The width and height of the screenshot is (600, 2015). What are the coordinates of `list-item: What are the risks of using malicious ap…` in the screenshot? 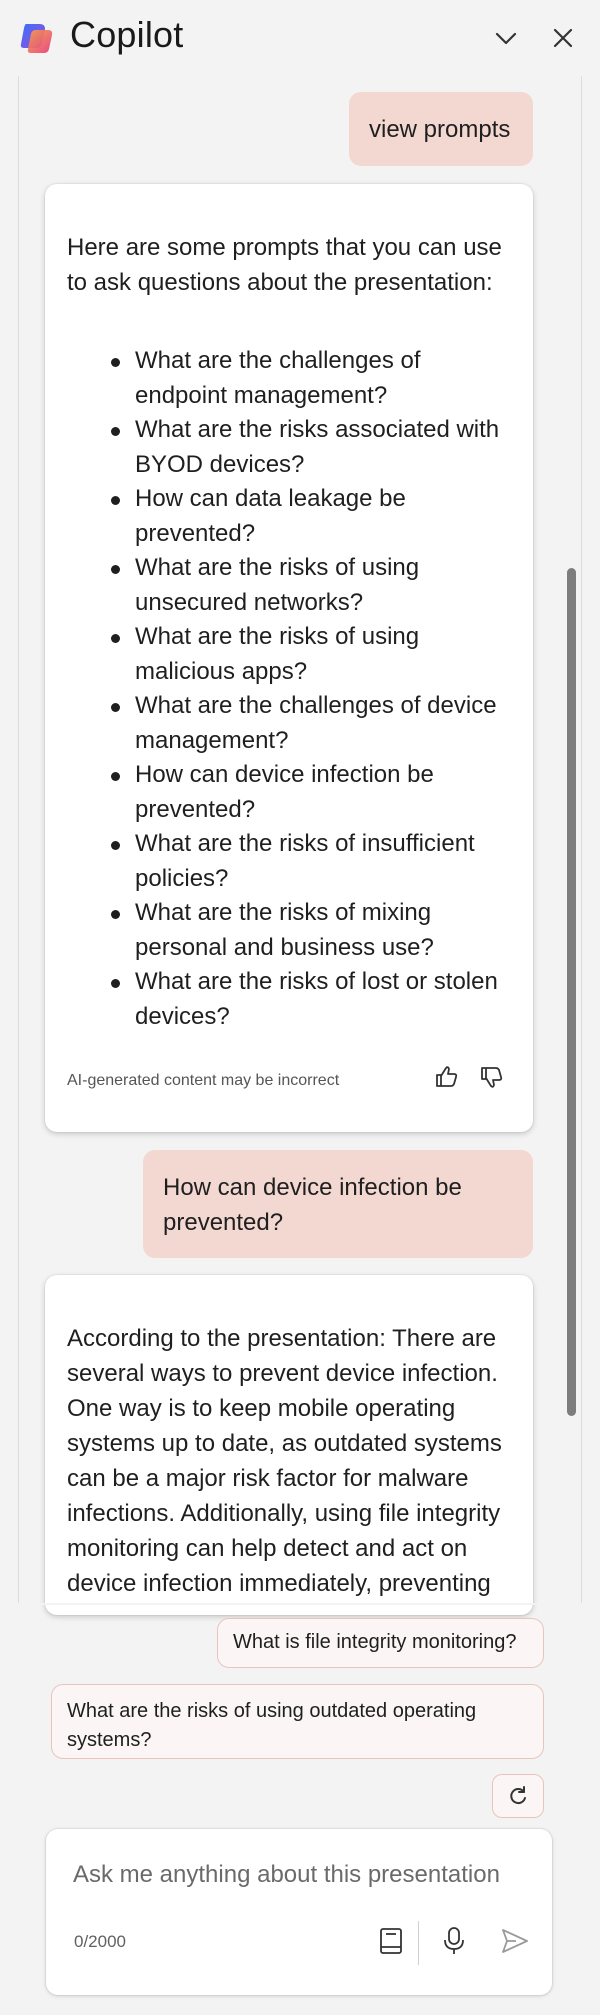 It's located at (292, 654).